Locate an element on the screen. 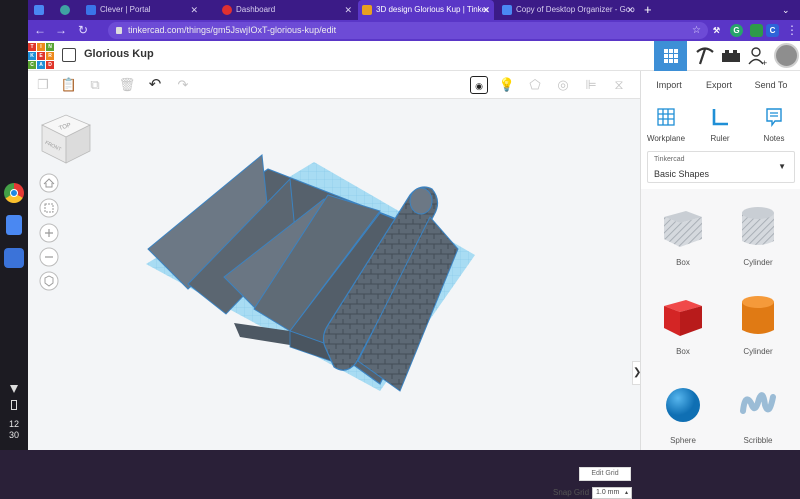 The height and width of the screenshot is (499, 800). tab-dashboard: Dashboard ✕ is located at coordinates (287, 10).